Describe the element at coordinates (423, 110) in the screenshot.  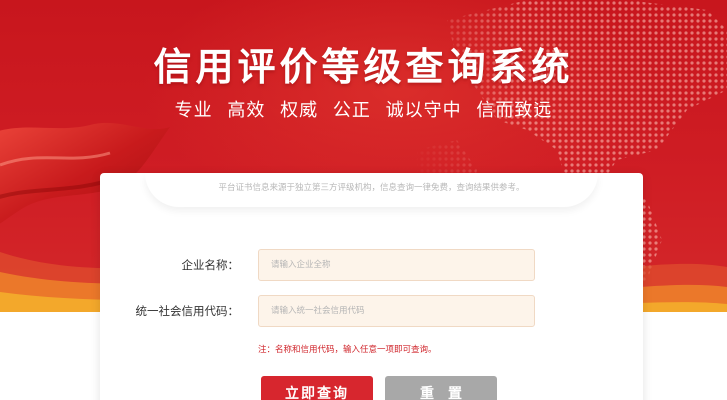
I see `slogan-item: 诚以守中` at that location.